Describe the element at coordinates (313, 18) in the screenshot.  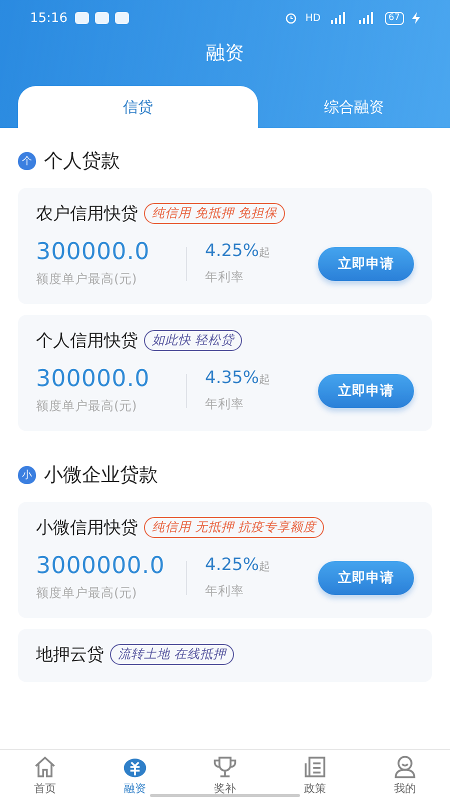
I see `network-label: HD` at that location.